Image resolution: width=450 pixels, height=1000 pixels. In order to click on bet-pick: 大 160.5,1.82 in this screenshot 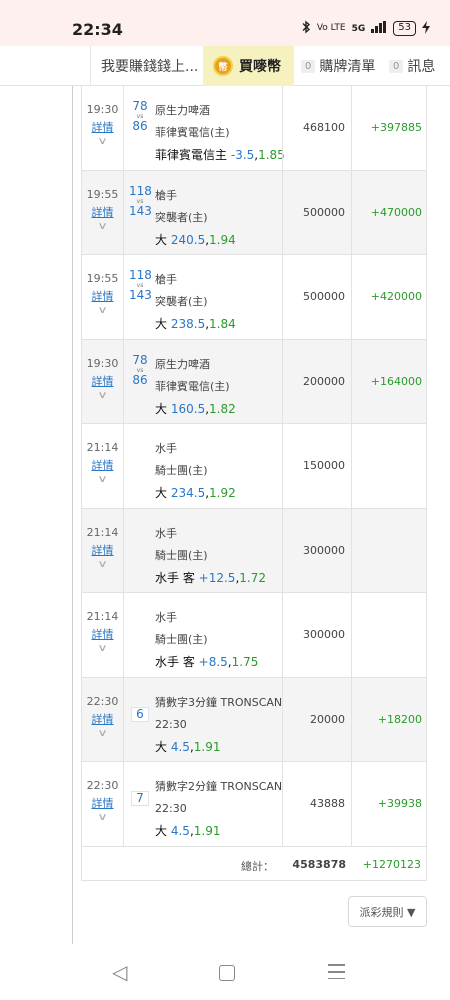, I will do `click(218, 409)`.